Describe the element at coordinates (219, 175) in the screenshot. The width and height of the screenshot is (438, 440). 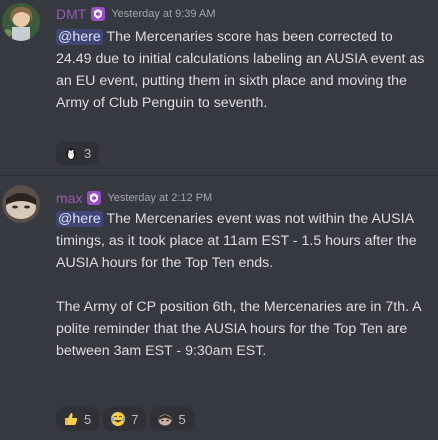
I see `message-divider` at that location.